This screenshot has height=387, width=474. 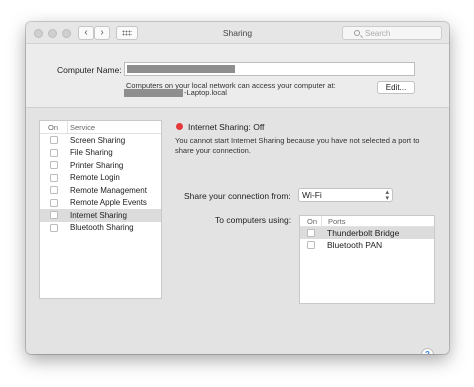 I want to click on zoom-window-button, so click(x=66, y=33).